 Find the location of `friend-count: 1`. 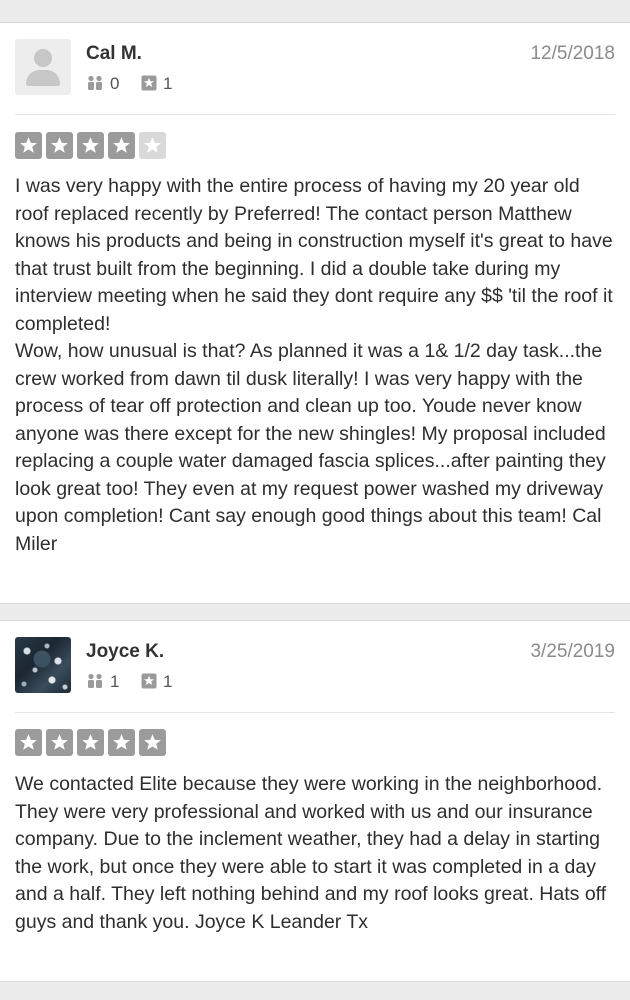

friend-count: 1 is located at coordinates (102, 682).